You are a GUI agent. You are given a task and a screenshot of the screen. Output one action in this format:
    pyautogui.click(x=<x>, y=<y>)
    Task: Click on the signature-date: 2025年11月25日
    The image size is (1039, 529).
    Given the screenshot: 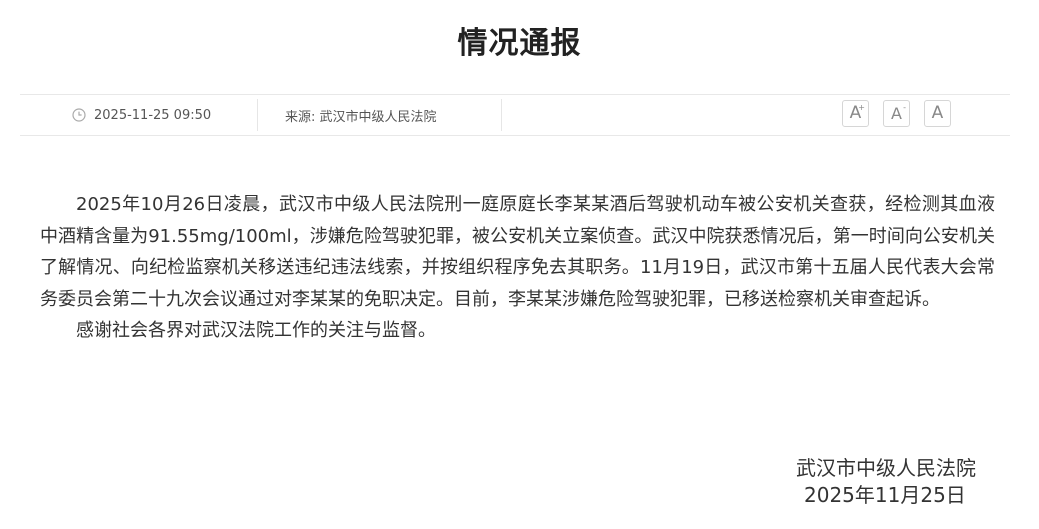 What is the action you would take?
    pyautogui.click(x=885, y=495)
    